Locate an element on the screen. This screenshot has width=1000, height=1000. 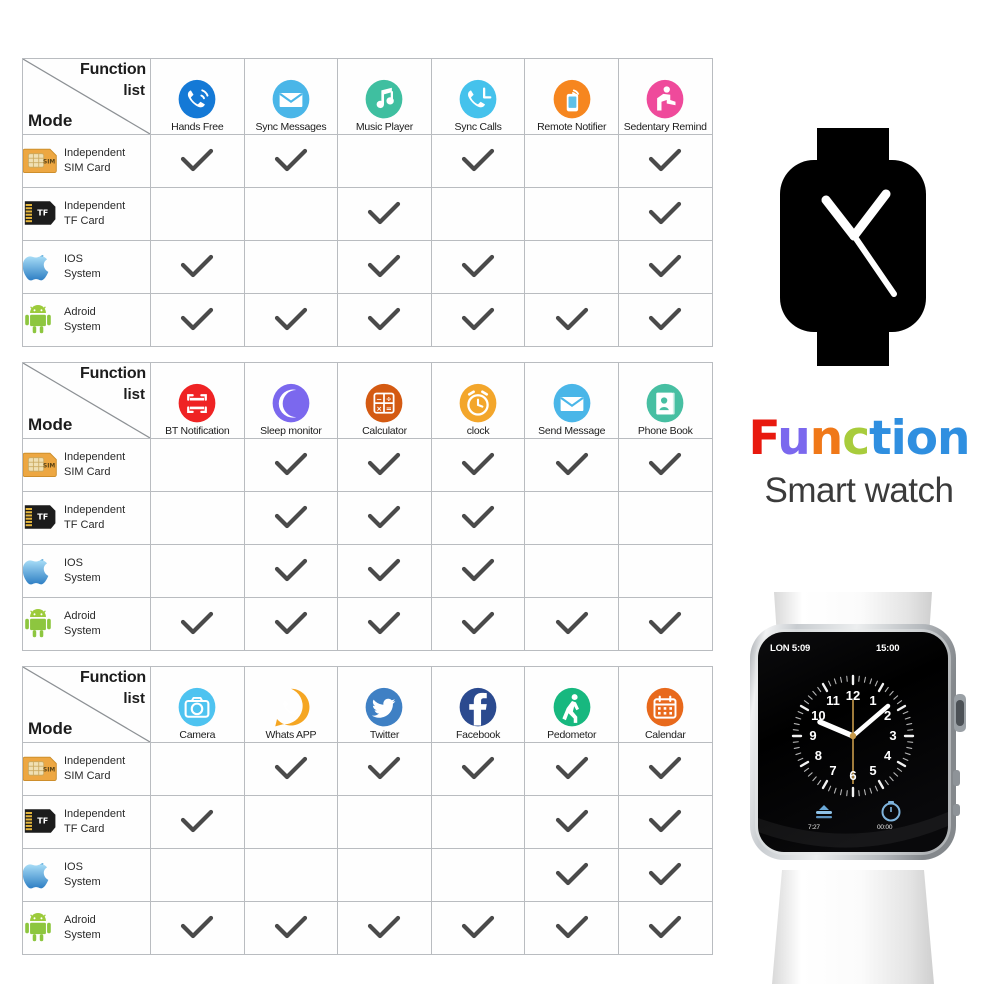
svg-text: TF is located at coordinates (42, 517).